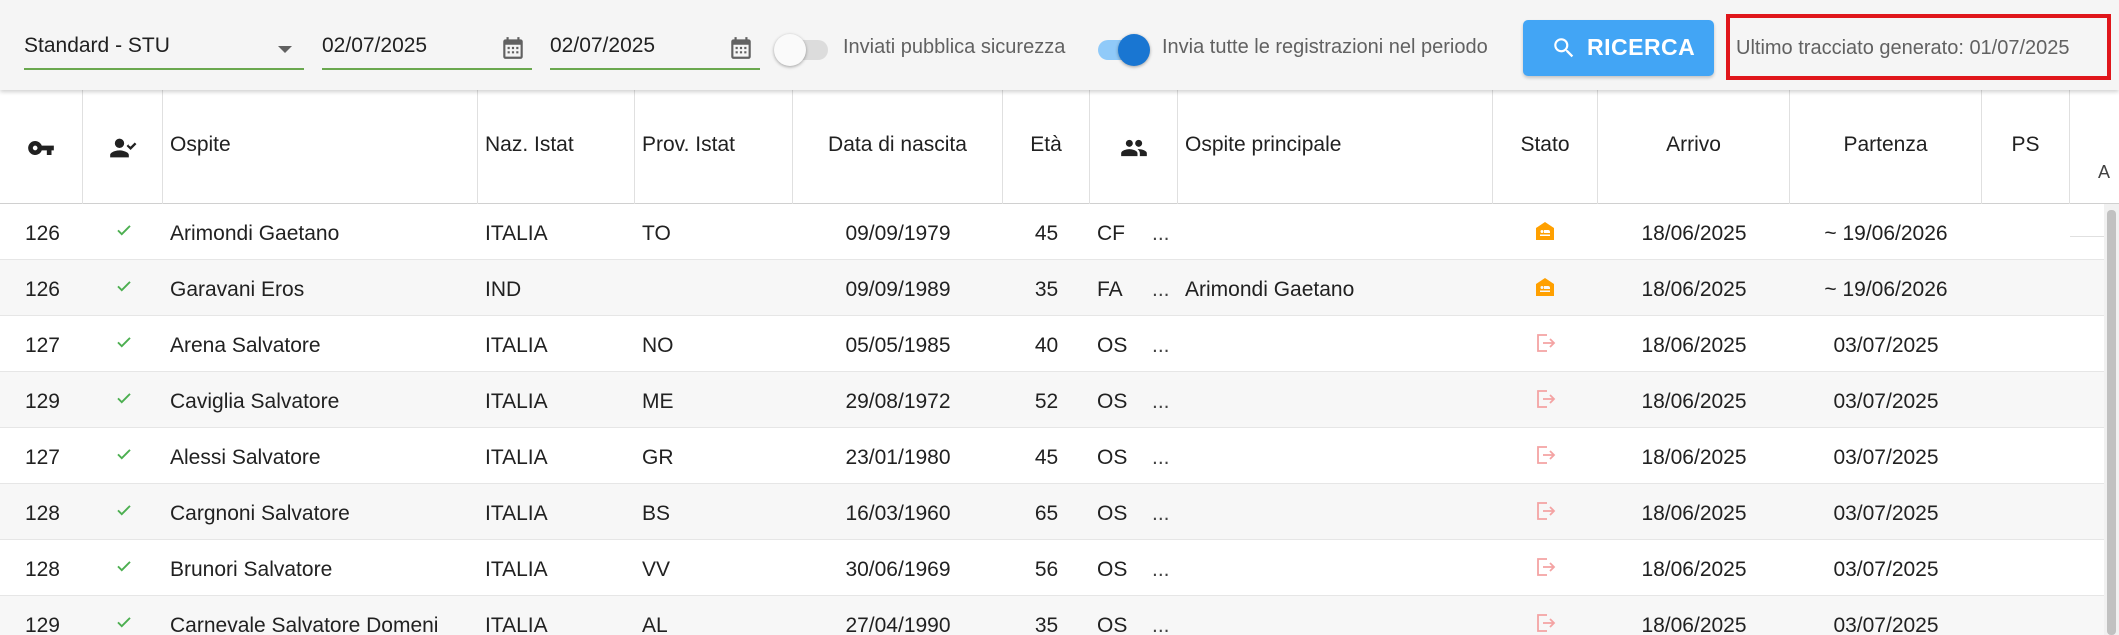 This screenshot has height=635, width=2119. Describe the element at coordinates (285, 49) in the screenshot. I see `chevron-down-icon` at that location.